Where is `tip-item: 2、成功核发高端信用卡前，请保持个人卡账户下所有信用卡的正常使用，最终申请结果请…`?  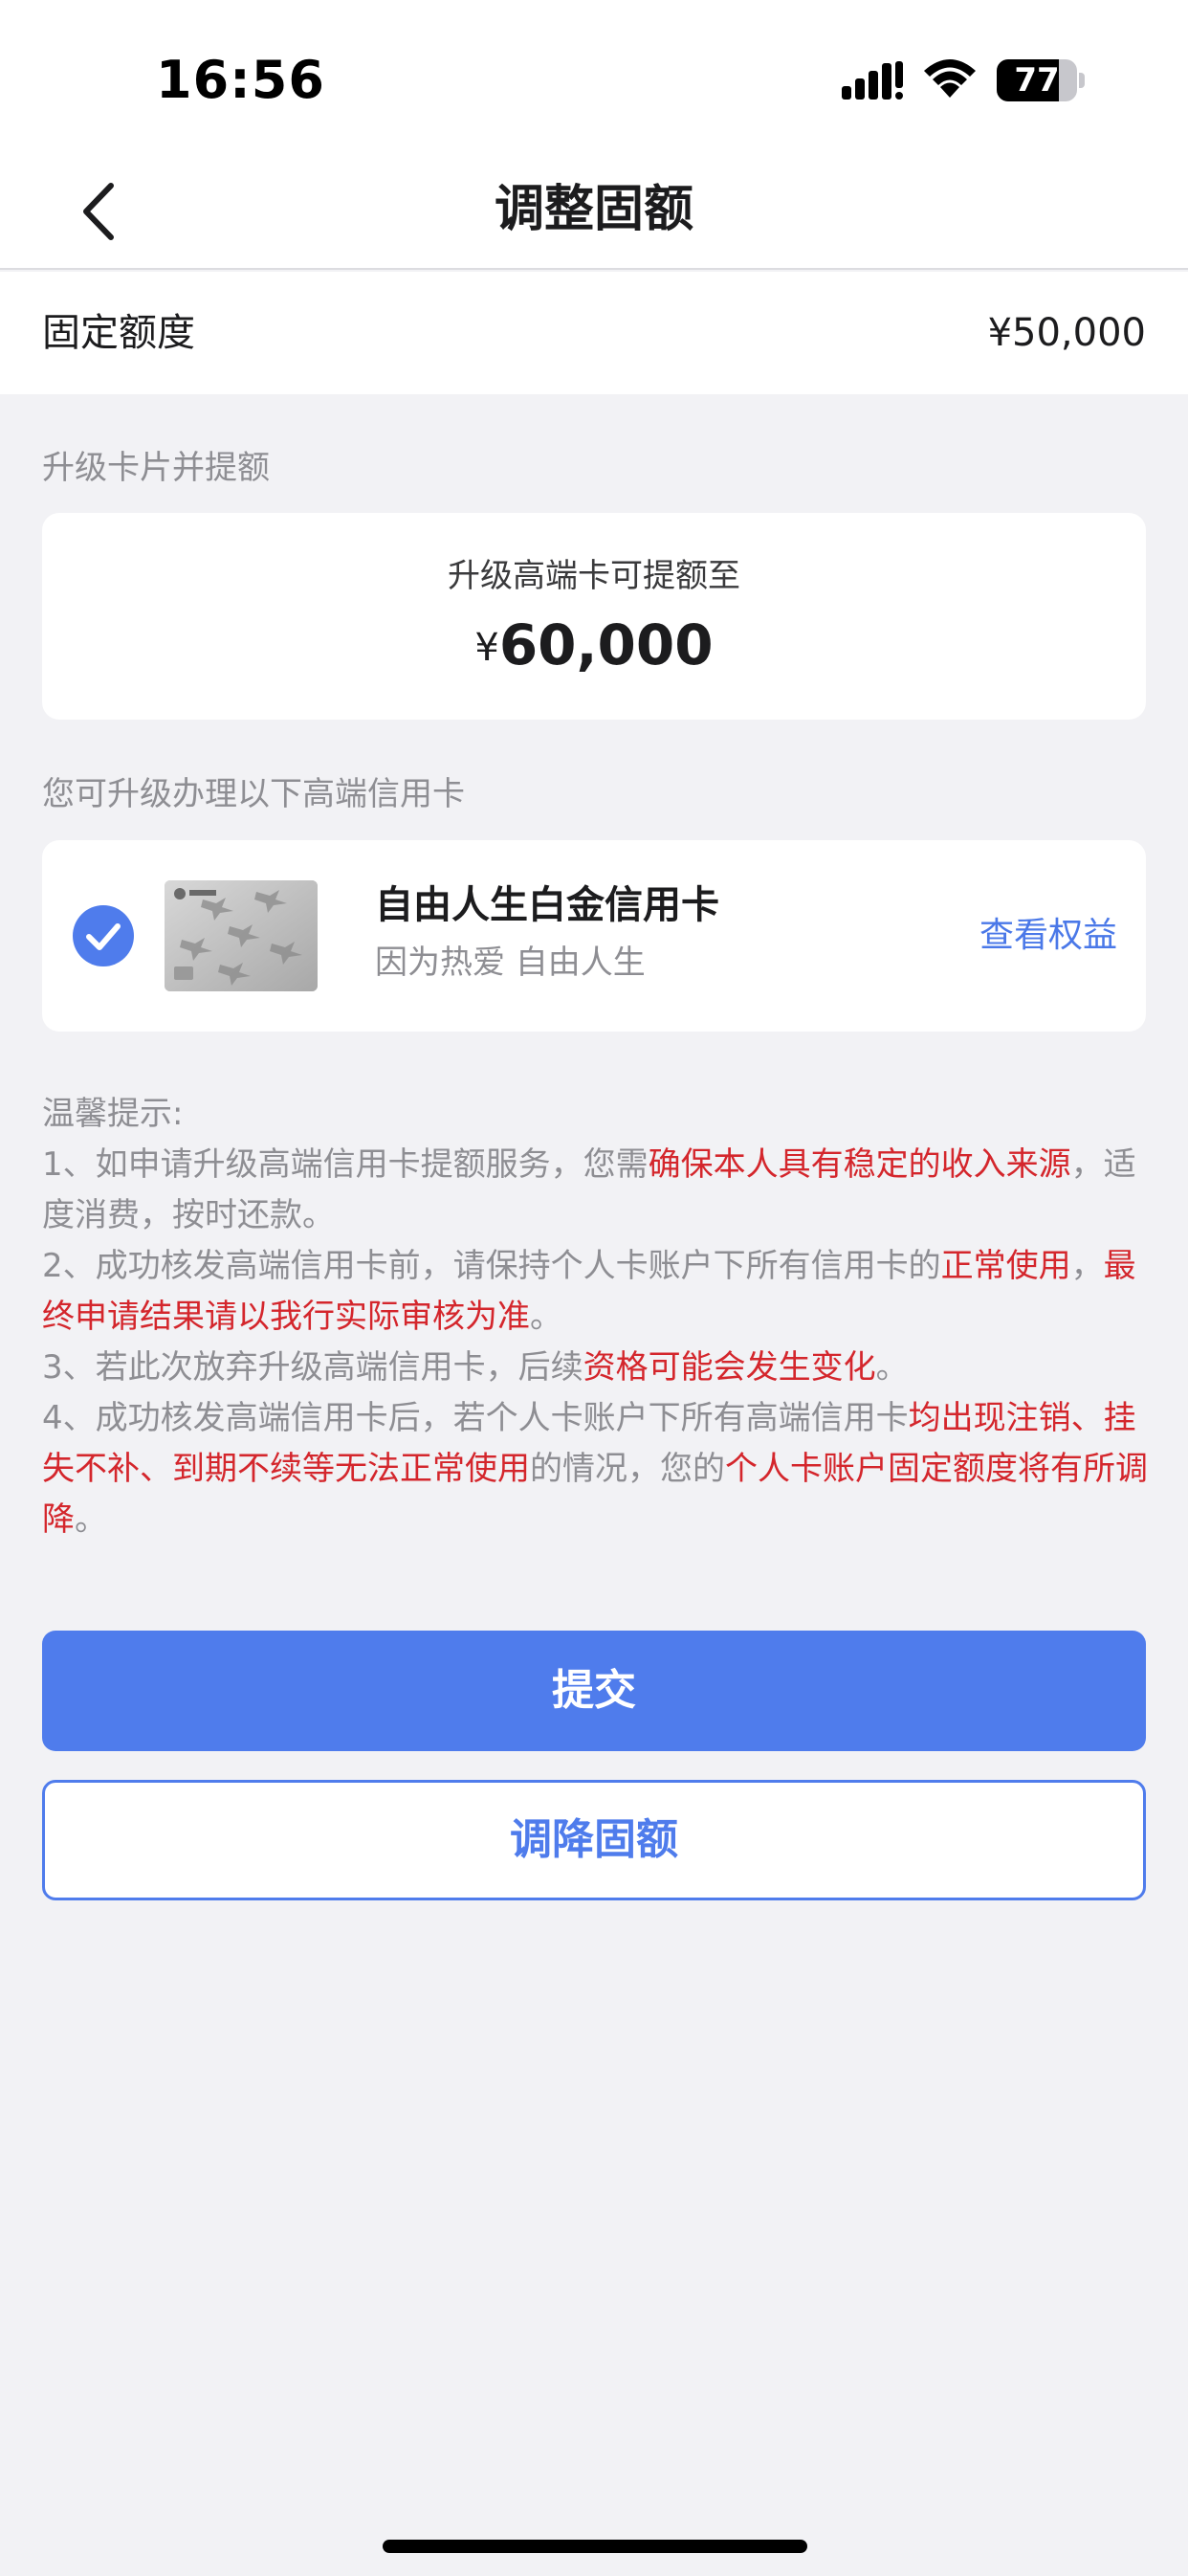
tip-item: 2、成功核发高端信用卡前，请保持个人卡账户下所有信用卡的正常使用，最终申请结果请… is located at coordinates (597, 1292).